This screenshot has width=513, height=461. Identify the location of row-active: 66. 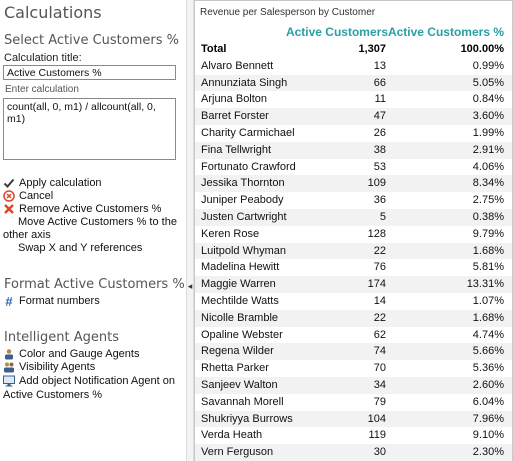
(379, 82).